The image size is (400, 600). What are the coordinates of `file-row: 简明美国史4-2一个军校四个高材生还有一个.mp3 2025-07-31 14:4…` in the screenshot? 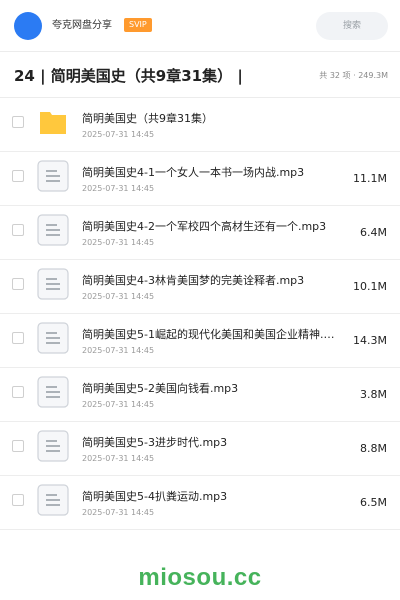 It's located at (200, 233).